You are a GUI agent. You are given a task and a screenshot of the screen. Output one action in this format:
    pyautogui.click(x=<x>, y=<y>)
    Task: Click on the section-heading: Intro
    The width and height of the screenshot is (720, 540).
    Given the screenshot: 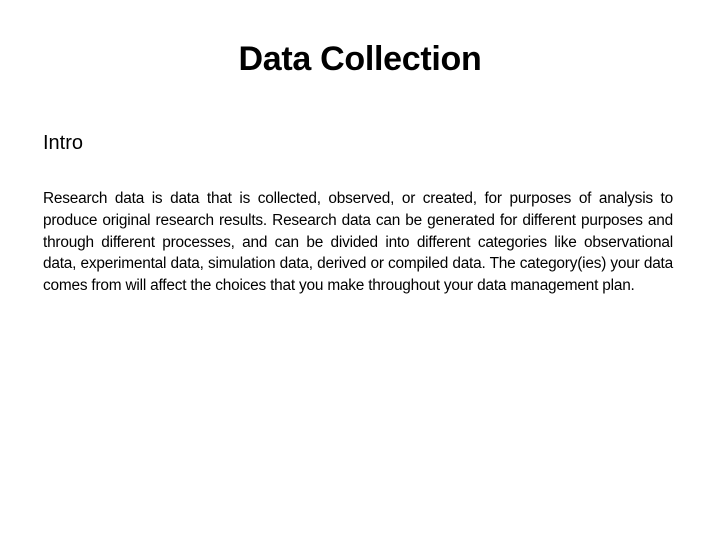 What is the action you would take?
    pyautogui.click(x=63, y=143)
    